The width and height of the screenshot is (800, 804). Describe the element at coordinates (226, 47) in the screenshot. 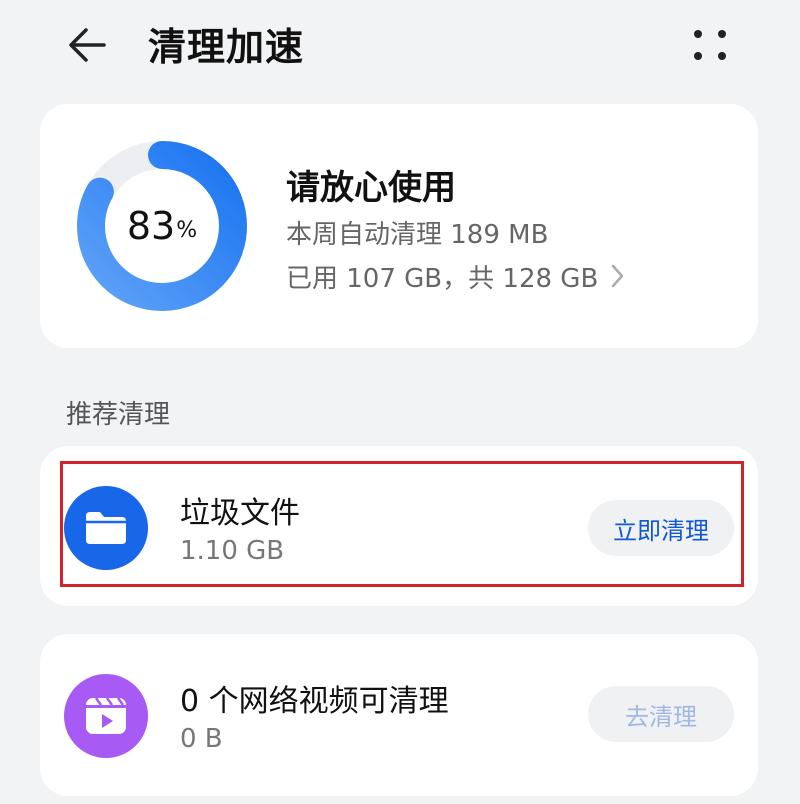

I see `page-title: 清理加速` at that location.